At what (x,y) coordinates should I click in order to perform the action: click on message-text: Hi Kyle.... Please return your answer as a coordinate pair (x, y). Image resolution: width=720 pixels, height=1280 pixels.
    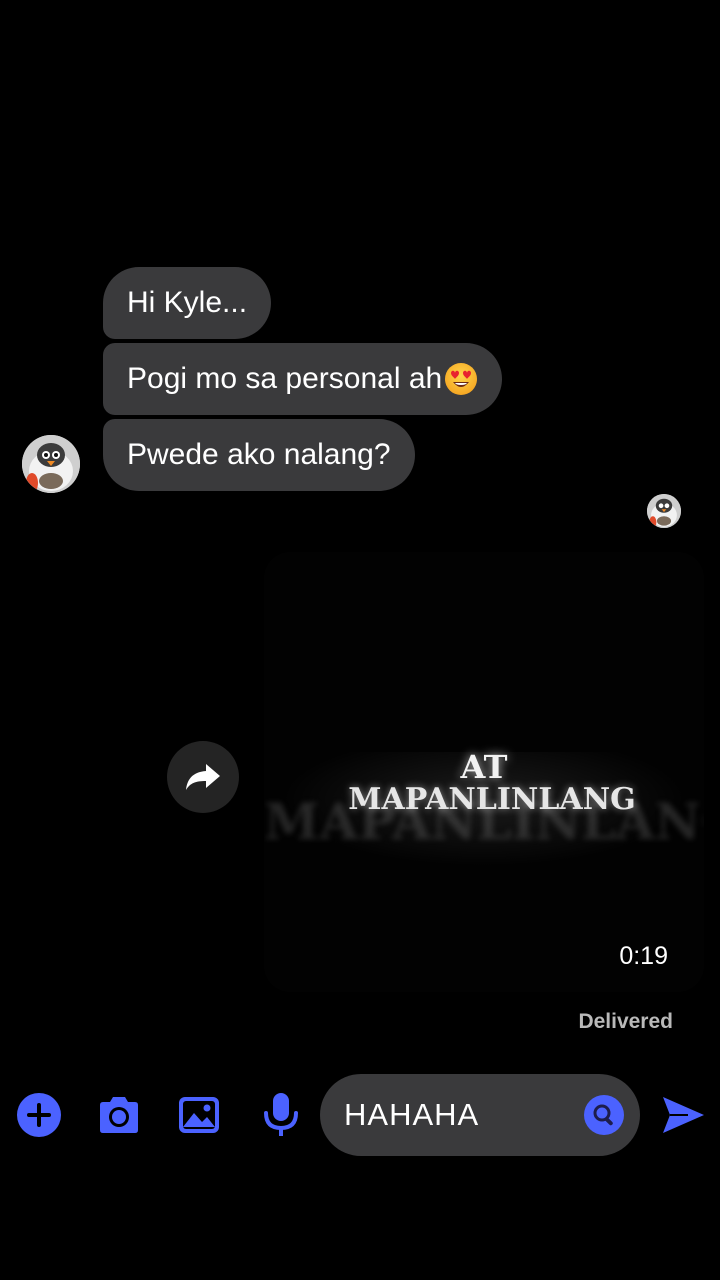
    Looking at the image, I should click on (187, 302).